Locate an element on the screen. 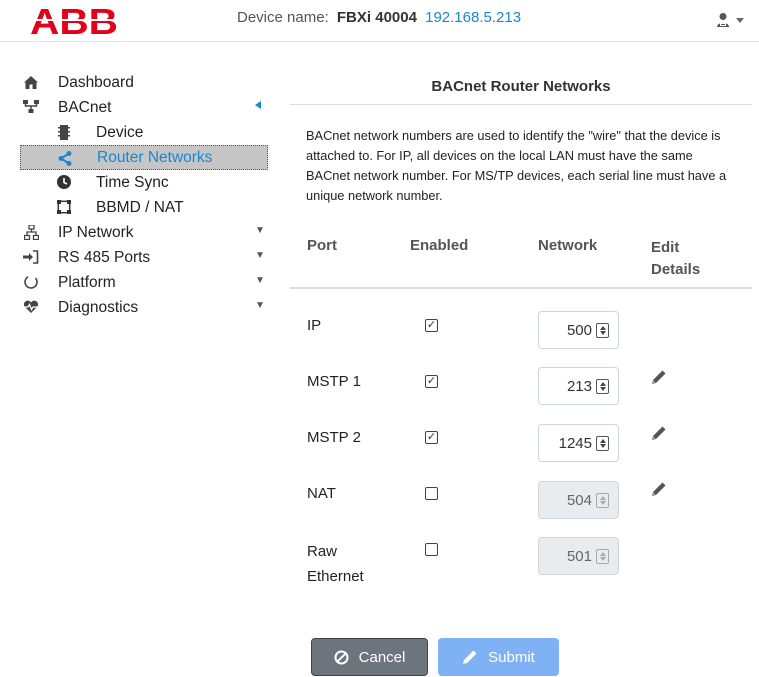 The width and height of the screenshot is (759, 677). column-header-edit-details: Edit Details is located at coordinates (675, 259).